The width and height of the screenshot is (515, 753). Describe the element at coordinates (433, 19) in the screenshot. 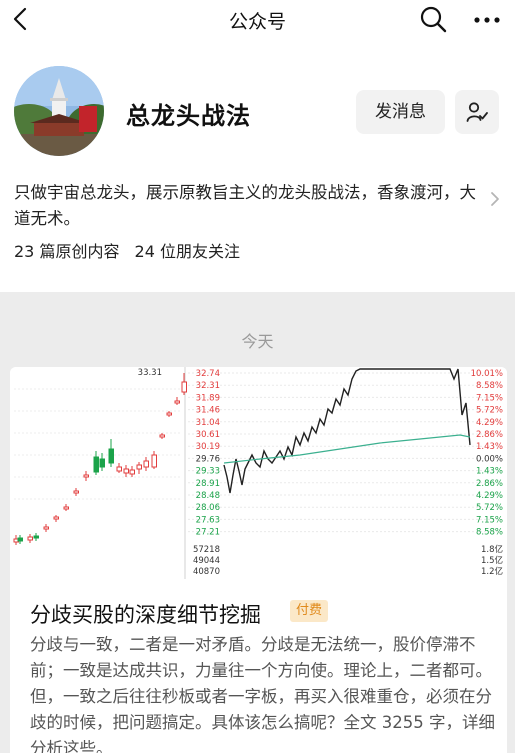

I see `search-icon` at that location.